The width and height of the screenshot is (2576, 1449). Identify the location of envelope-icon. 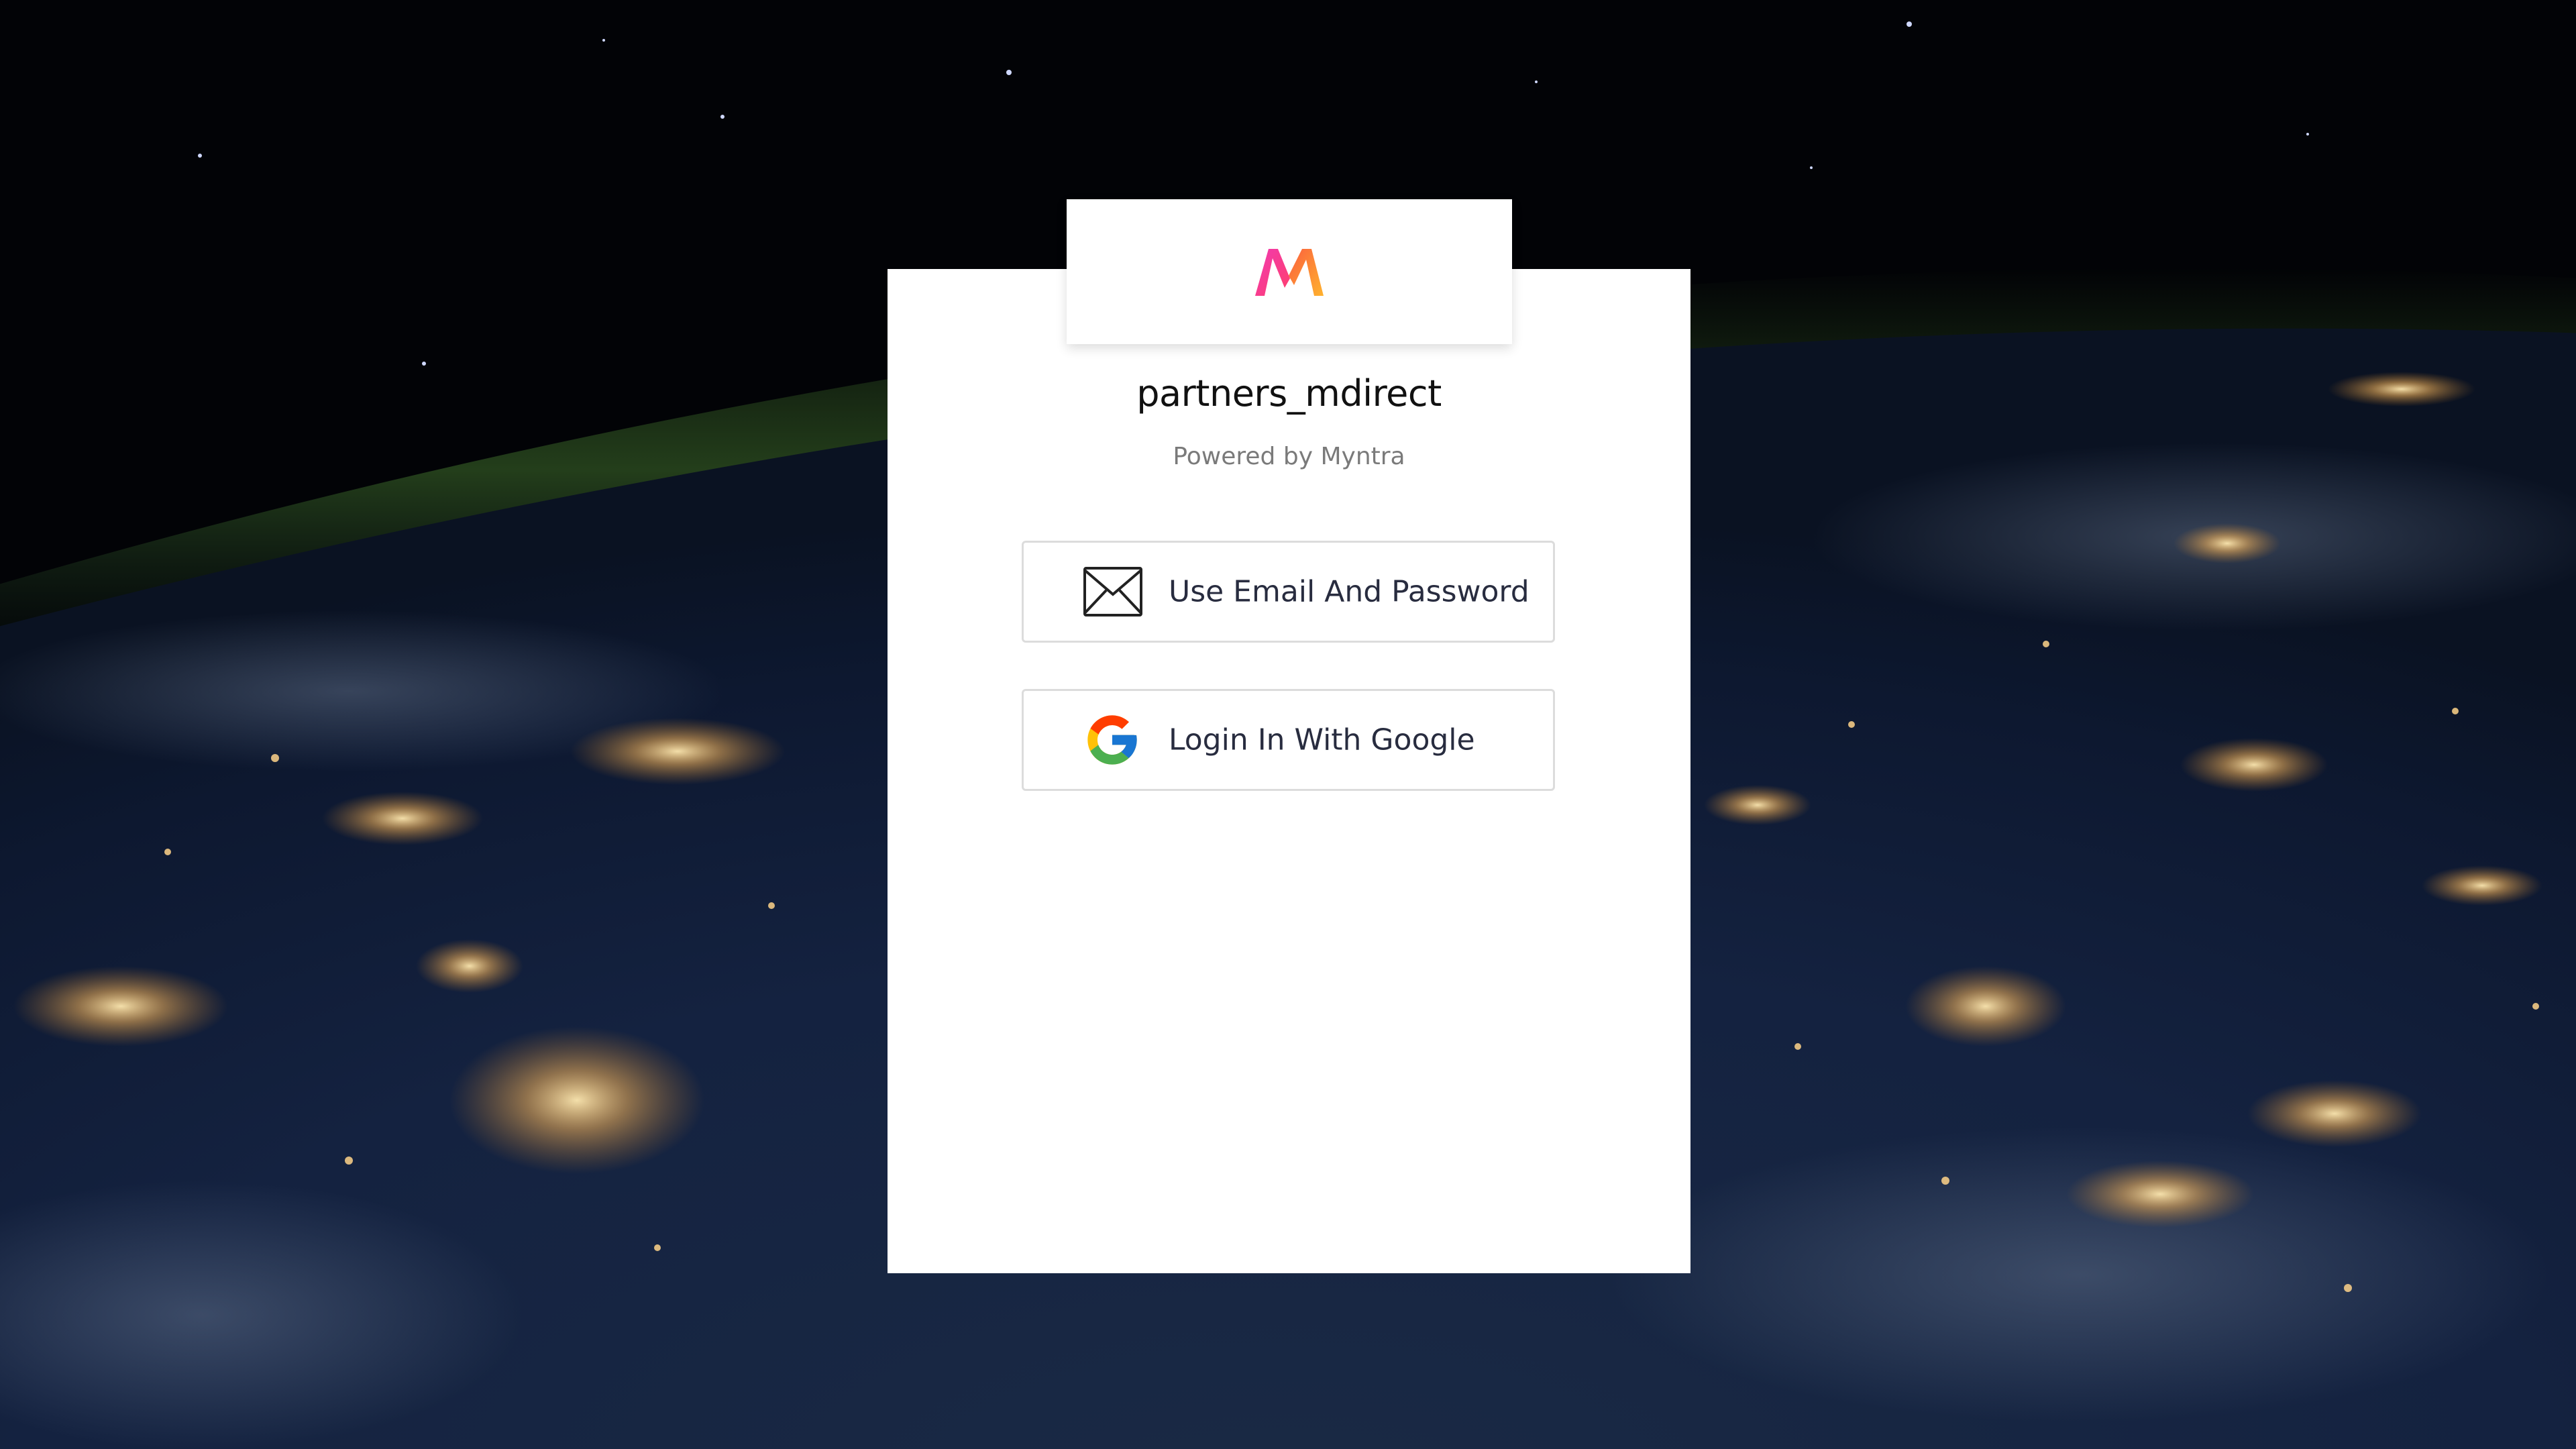
(1113, 592).